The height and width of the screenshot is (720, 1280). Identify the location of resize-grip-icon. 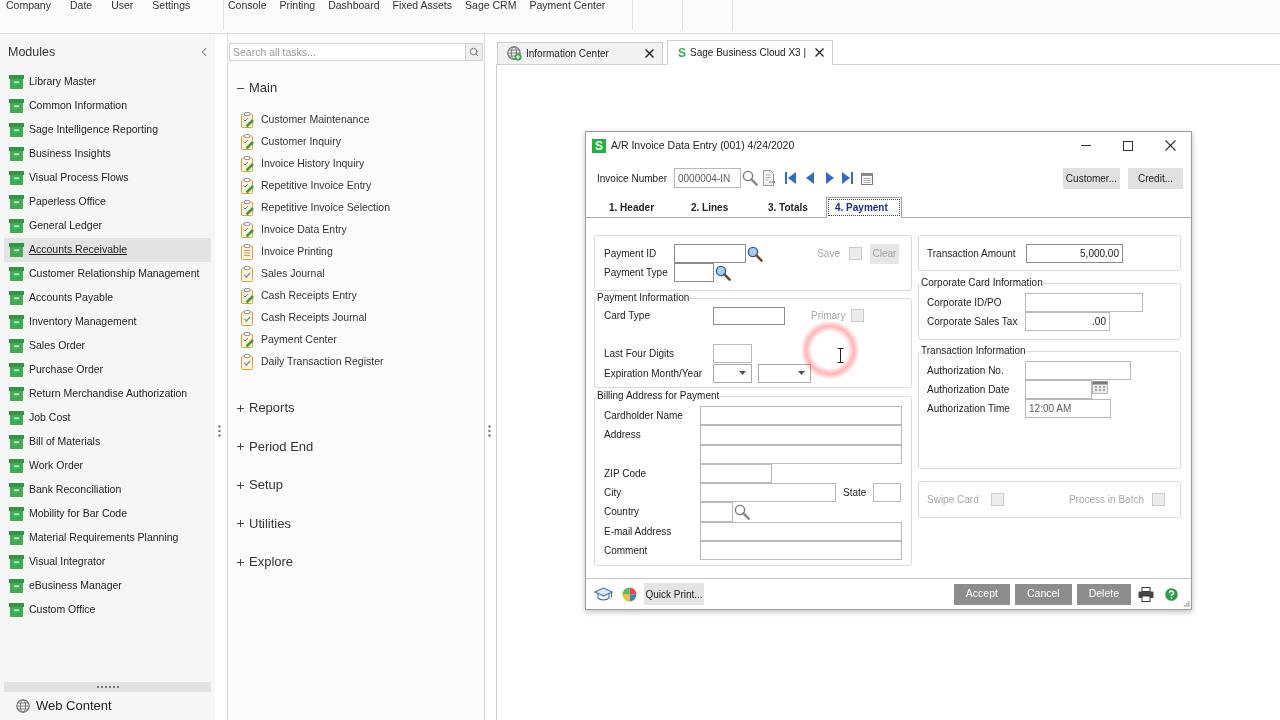
(1186, 603).